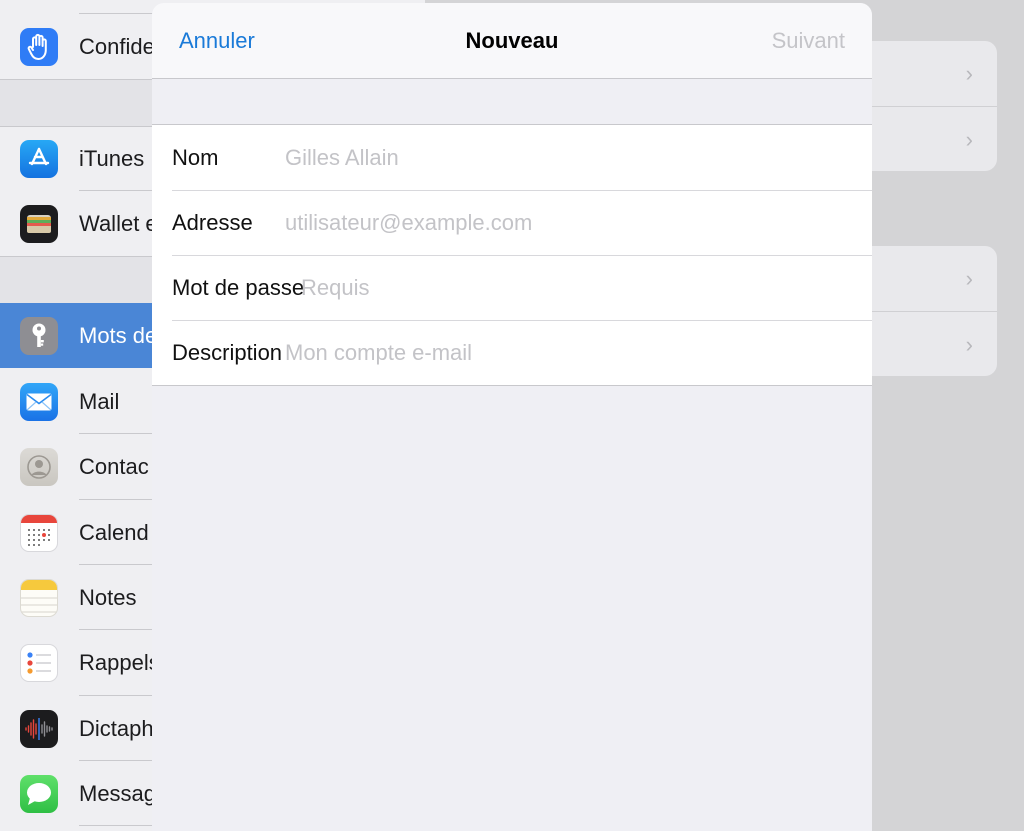  I want to click on form-row-address: Adresse, so click(512, 222).